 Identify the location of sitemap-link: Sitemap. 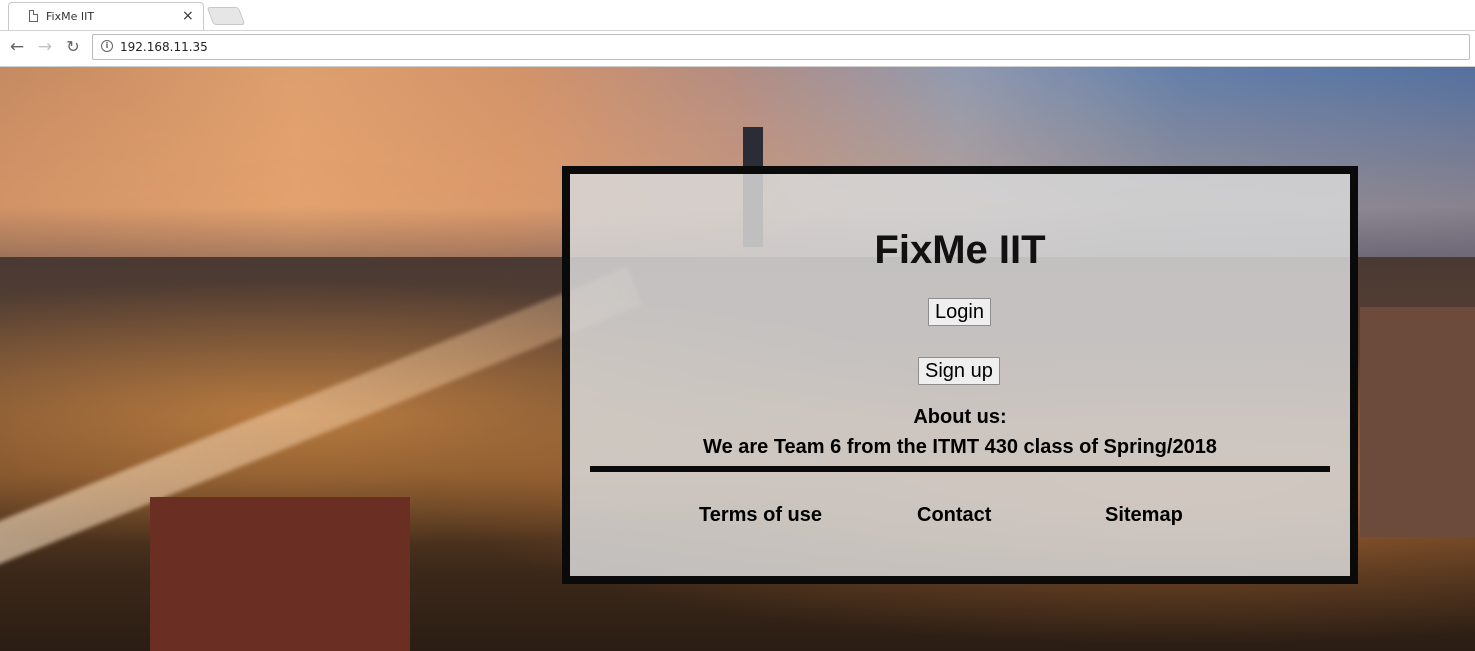
(1144, 515).